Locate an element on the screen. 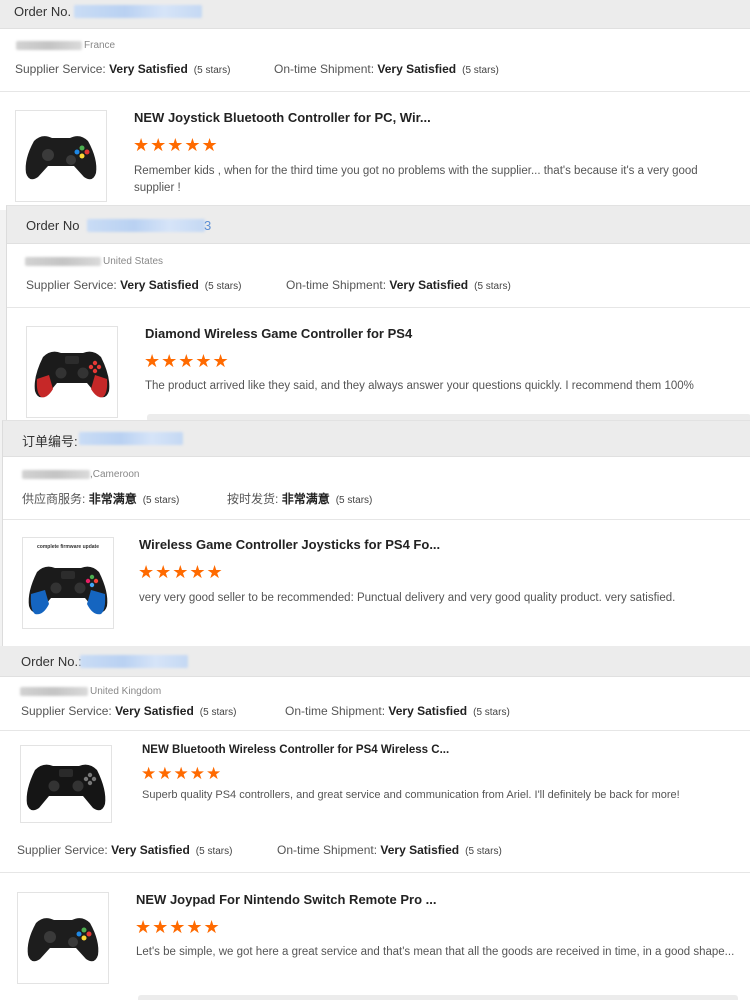 The height and width of the screenshot is (1000, 750). blue-ps4-controller-icon is located at coordinates (68, 590).